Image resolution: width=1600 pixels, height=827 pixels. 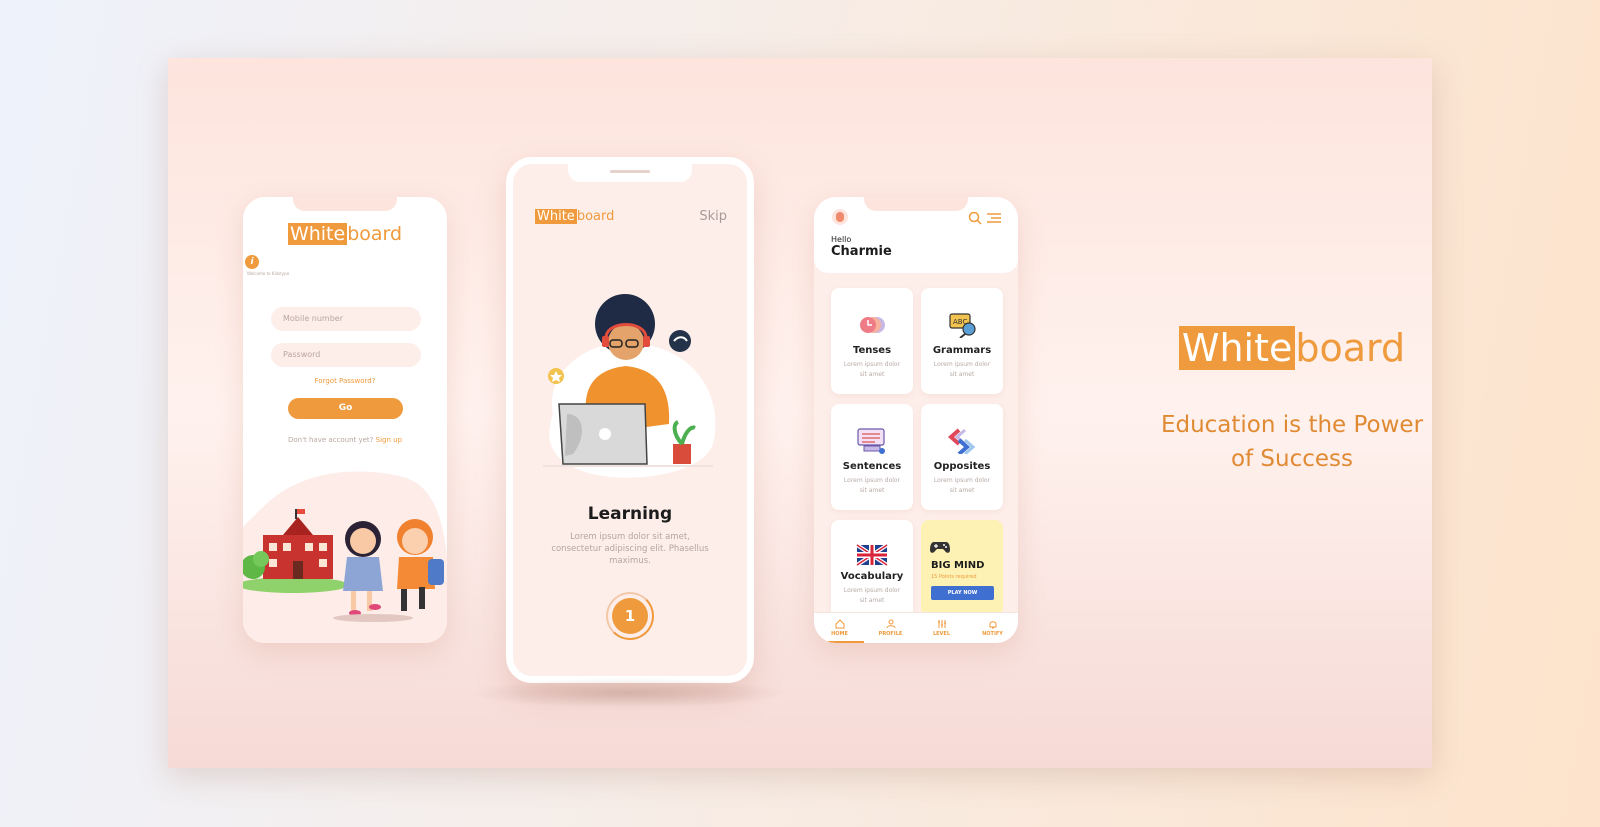 What do you see at coordinates (841, 239) in the screenshot?
I see `greeting: Hello` at bounding box center [841, 239].